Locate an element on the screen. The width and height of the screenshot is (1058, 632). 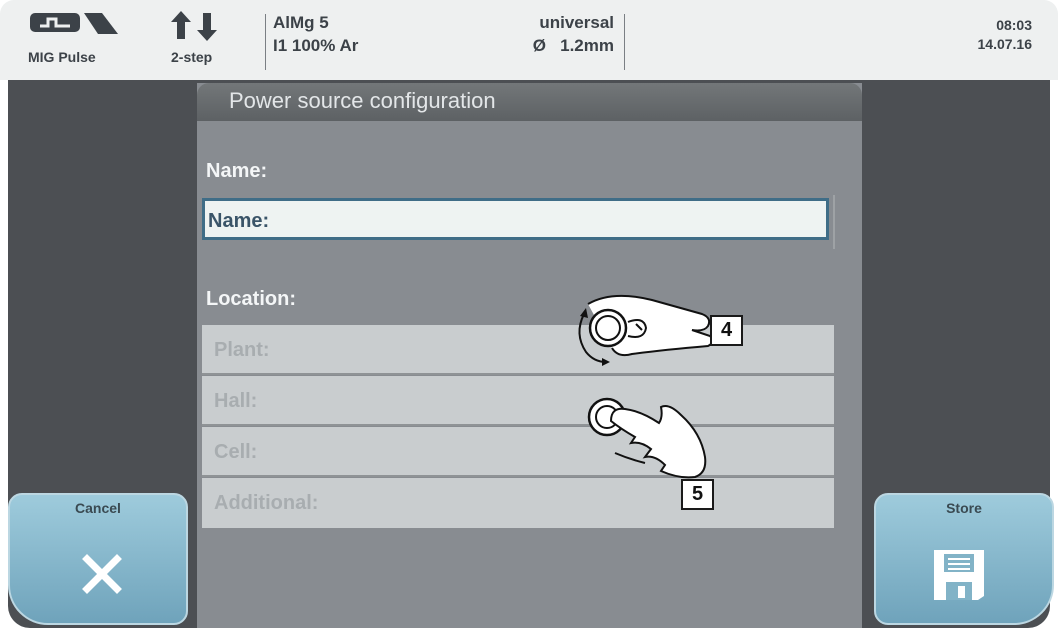
callout-5: 5 is located at coordinates (697, 494).